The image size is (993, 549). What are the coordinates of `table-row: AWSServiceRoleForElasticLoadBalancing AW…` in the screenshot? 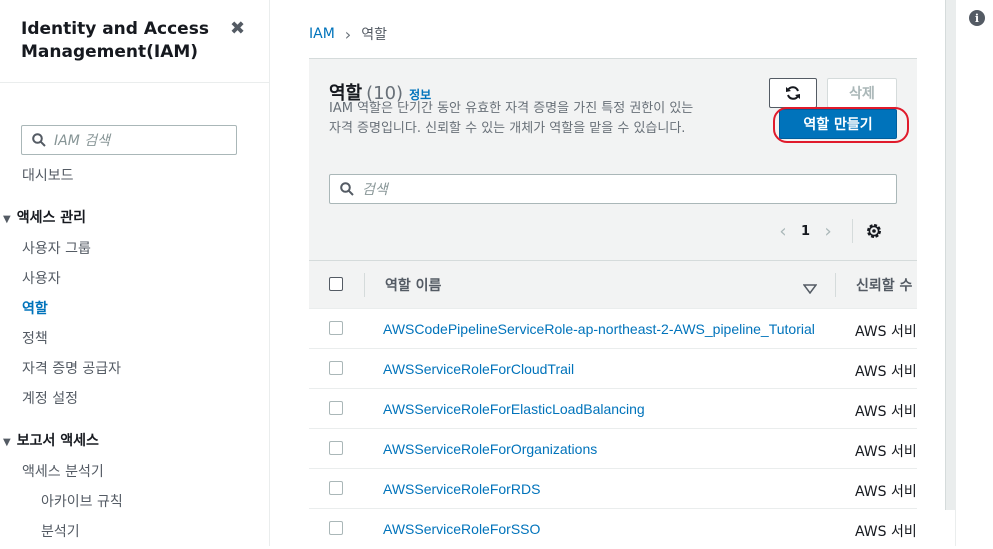 It's located at (613, 409).